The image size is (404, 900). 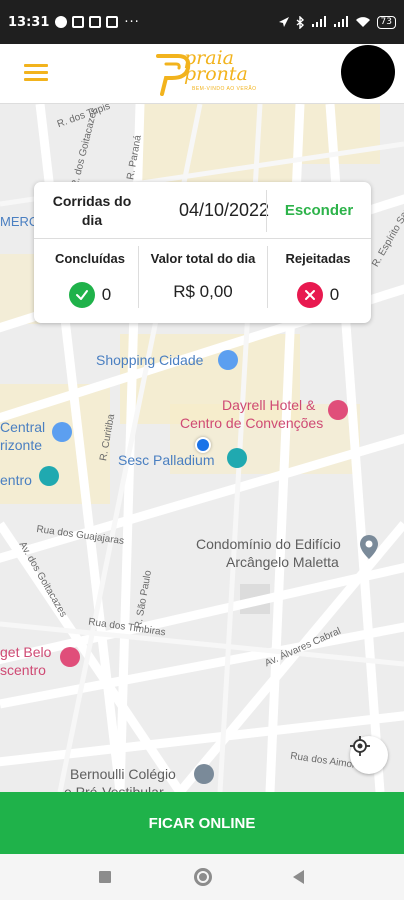 What do you see at coordinates (150, 360) in the screenshot?
I see `map-label-shopping: Shopping Cidade` at bounding box center [150, 360].